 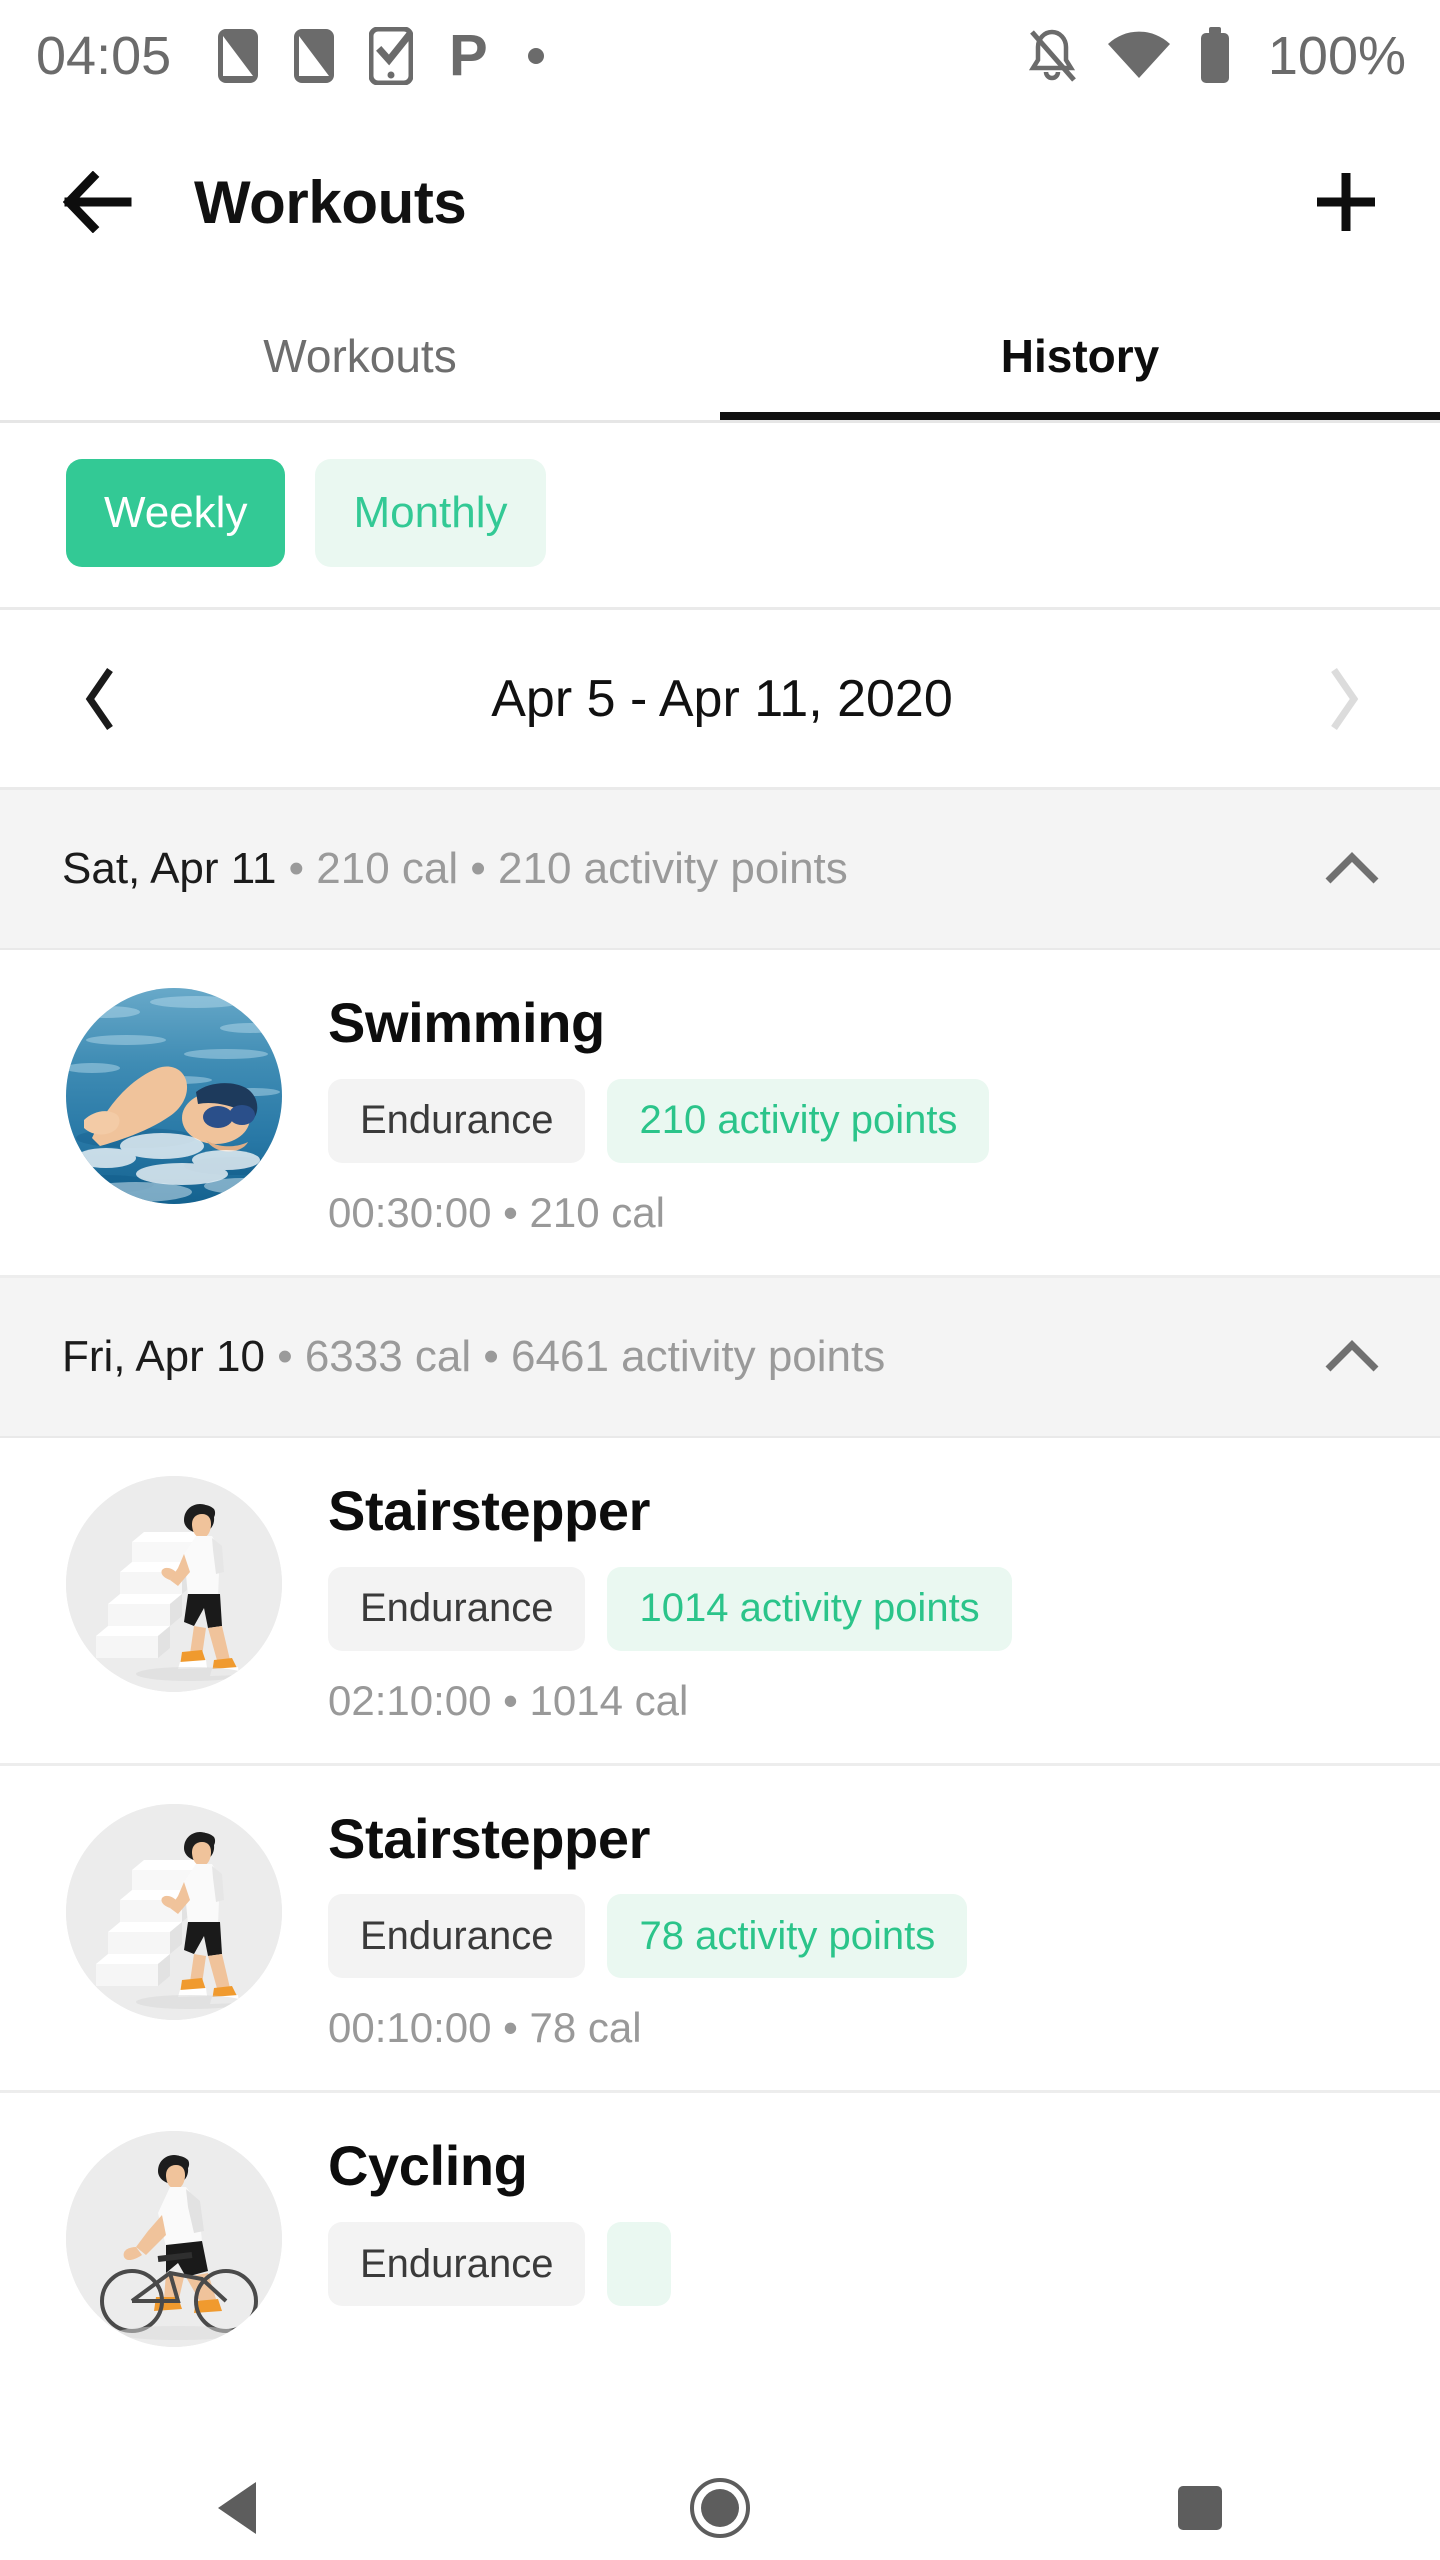 What do you see at coordinates (787, 1936) in the screenshot?
I see `workout-points-chip: 78 activity points` at bounding box center [787, 1936].